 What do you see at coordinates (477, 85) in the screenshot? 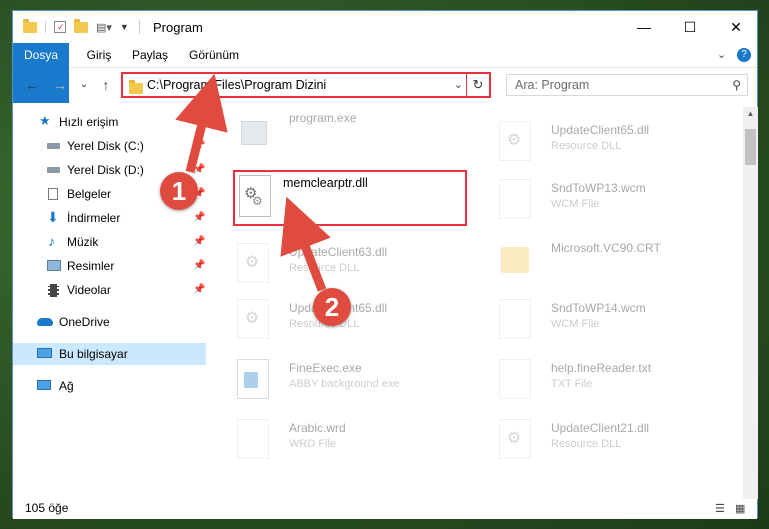
I see `refresh-button: ↻` at bounding box center [477, 85].